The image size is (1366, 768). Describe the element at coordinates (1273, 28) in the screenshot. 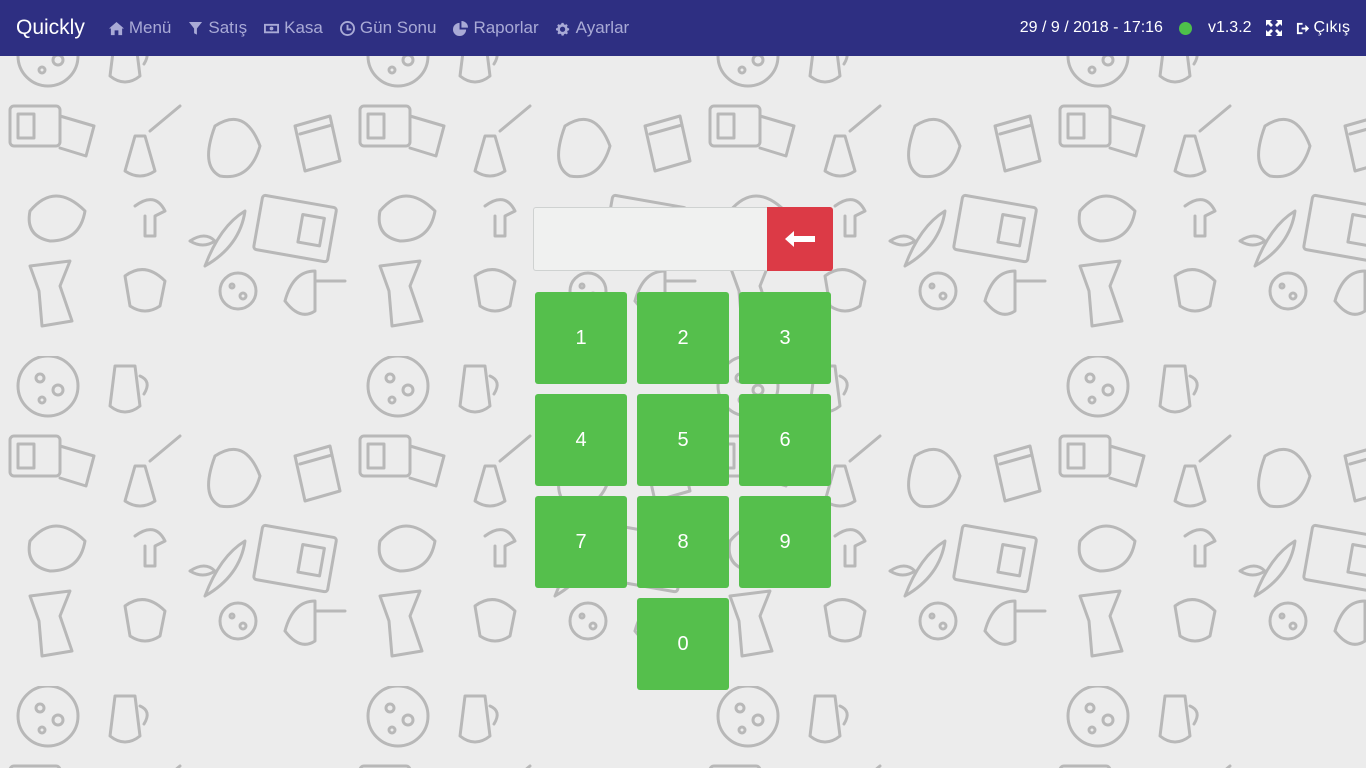

I see `fullscreen-icon` at that location.